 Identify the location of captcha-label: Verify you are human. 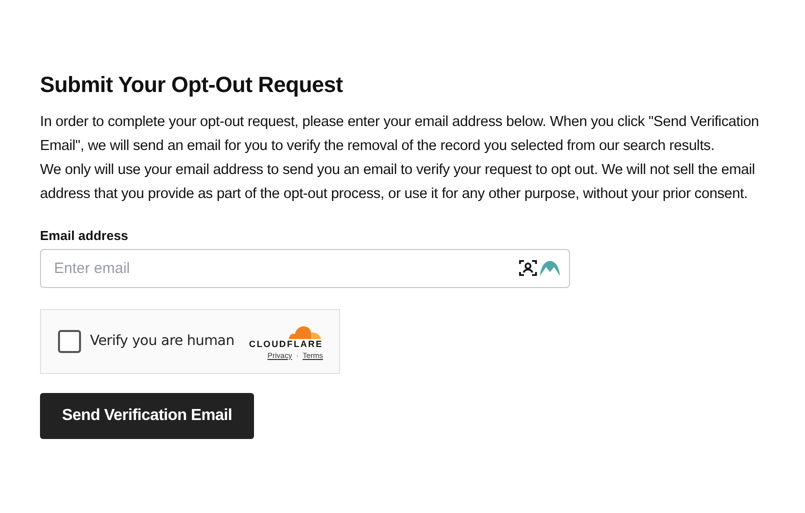
(162, 341).